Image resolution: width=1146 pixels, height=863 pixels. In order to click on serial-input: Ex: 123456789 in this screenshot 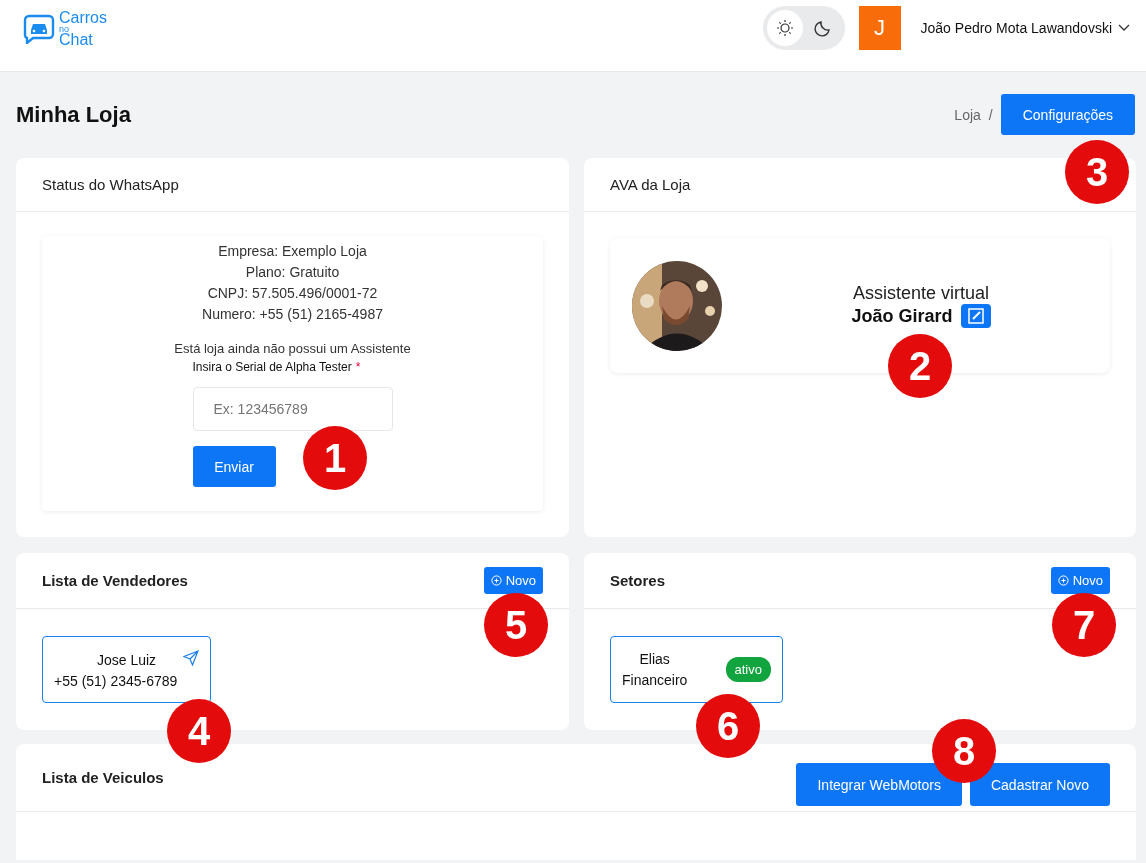, I will do `click(292, 409)`.